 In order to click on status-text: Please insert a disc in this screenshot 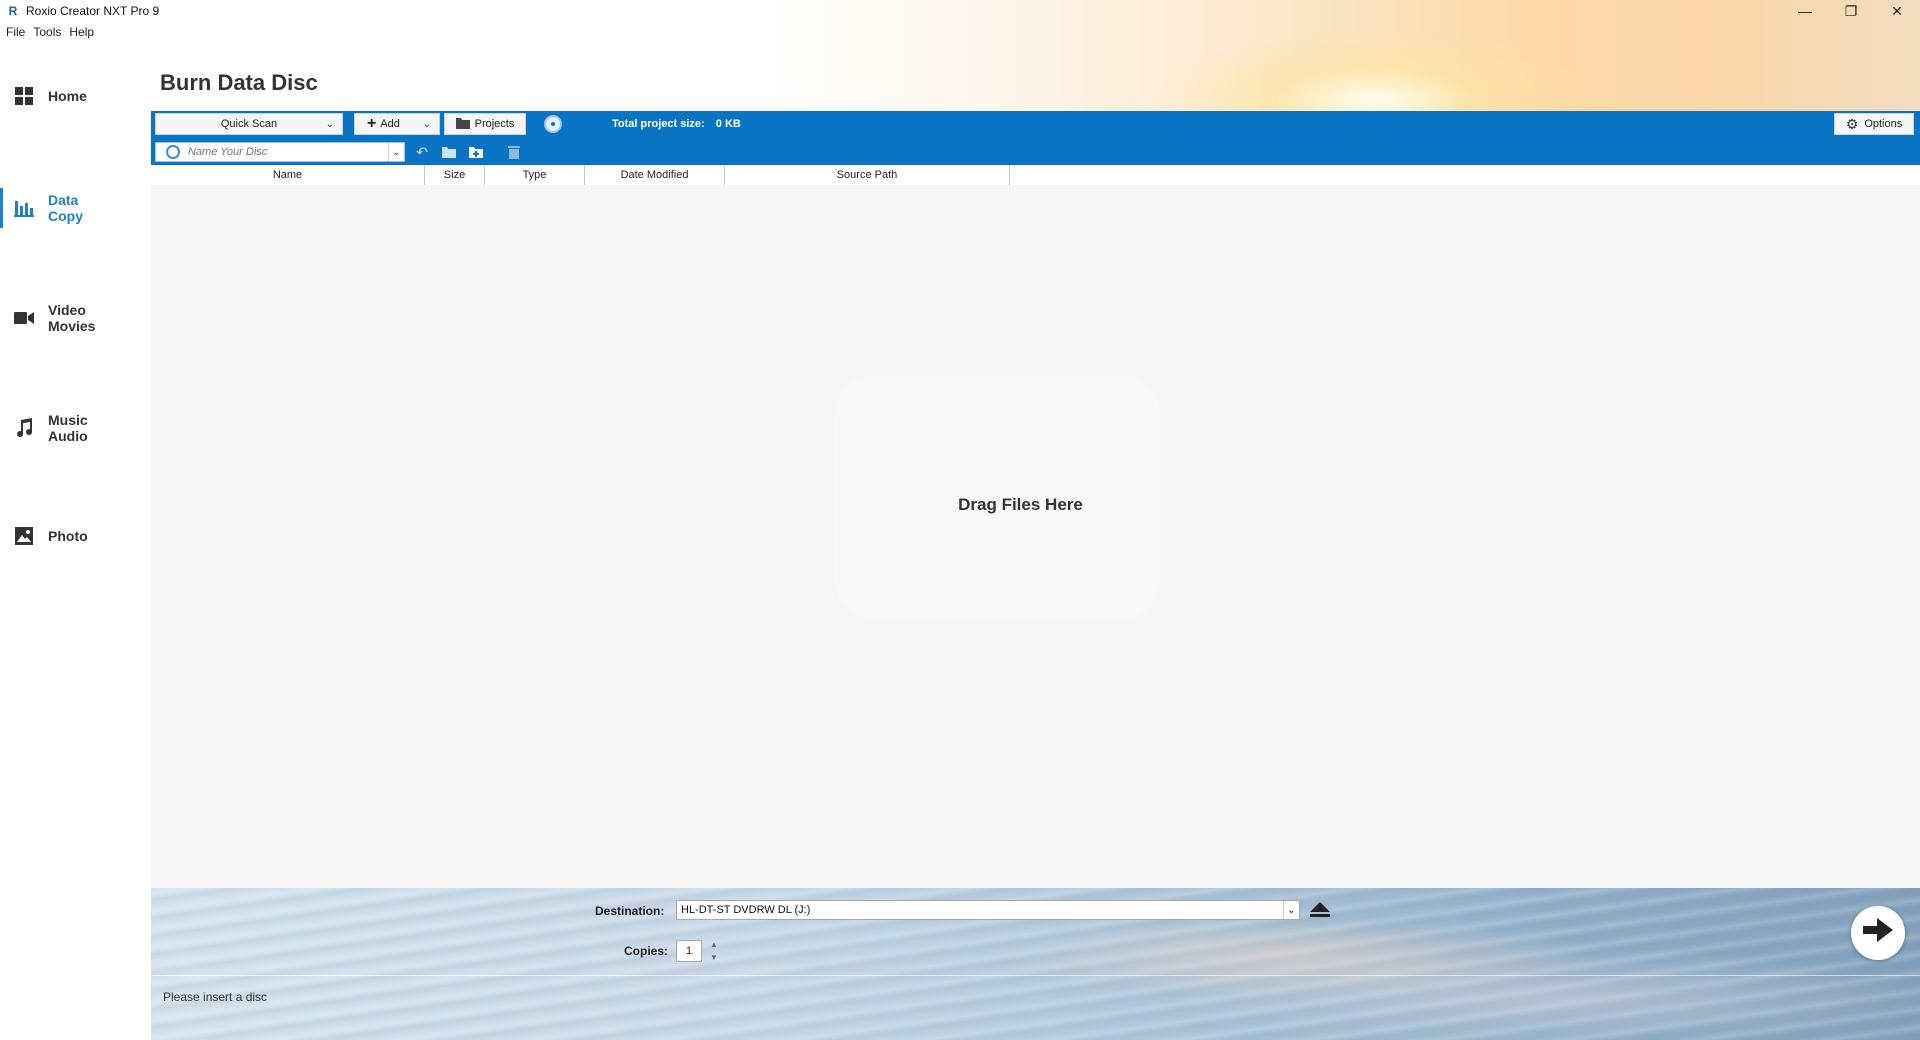, I will do `click(215, 997)`.